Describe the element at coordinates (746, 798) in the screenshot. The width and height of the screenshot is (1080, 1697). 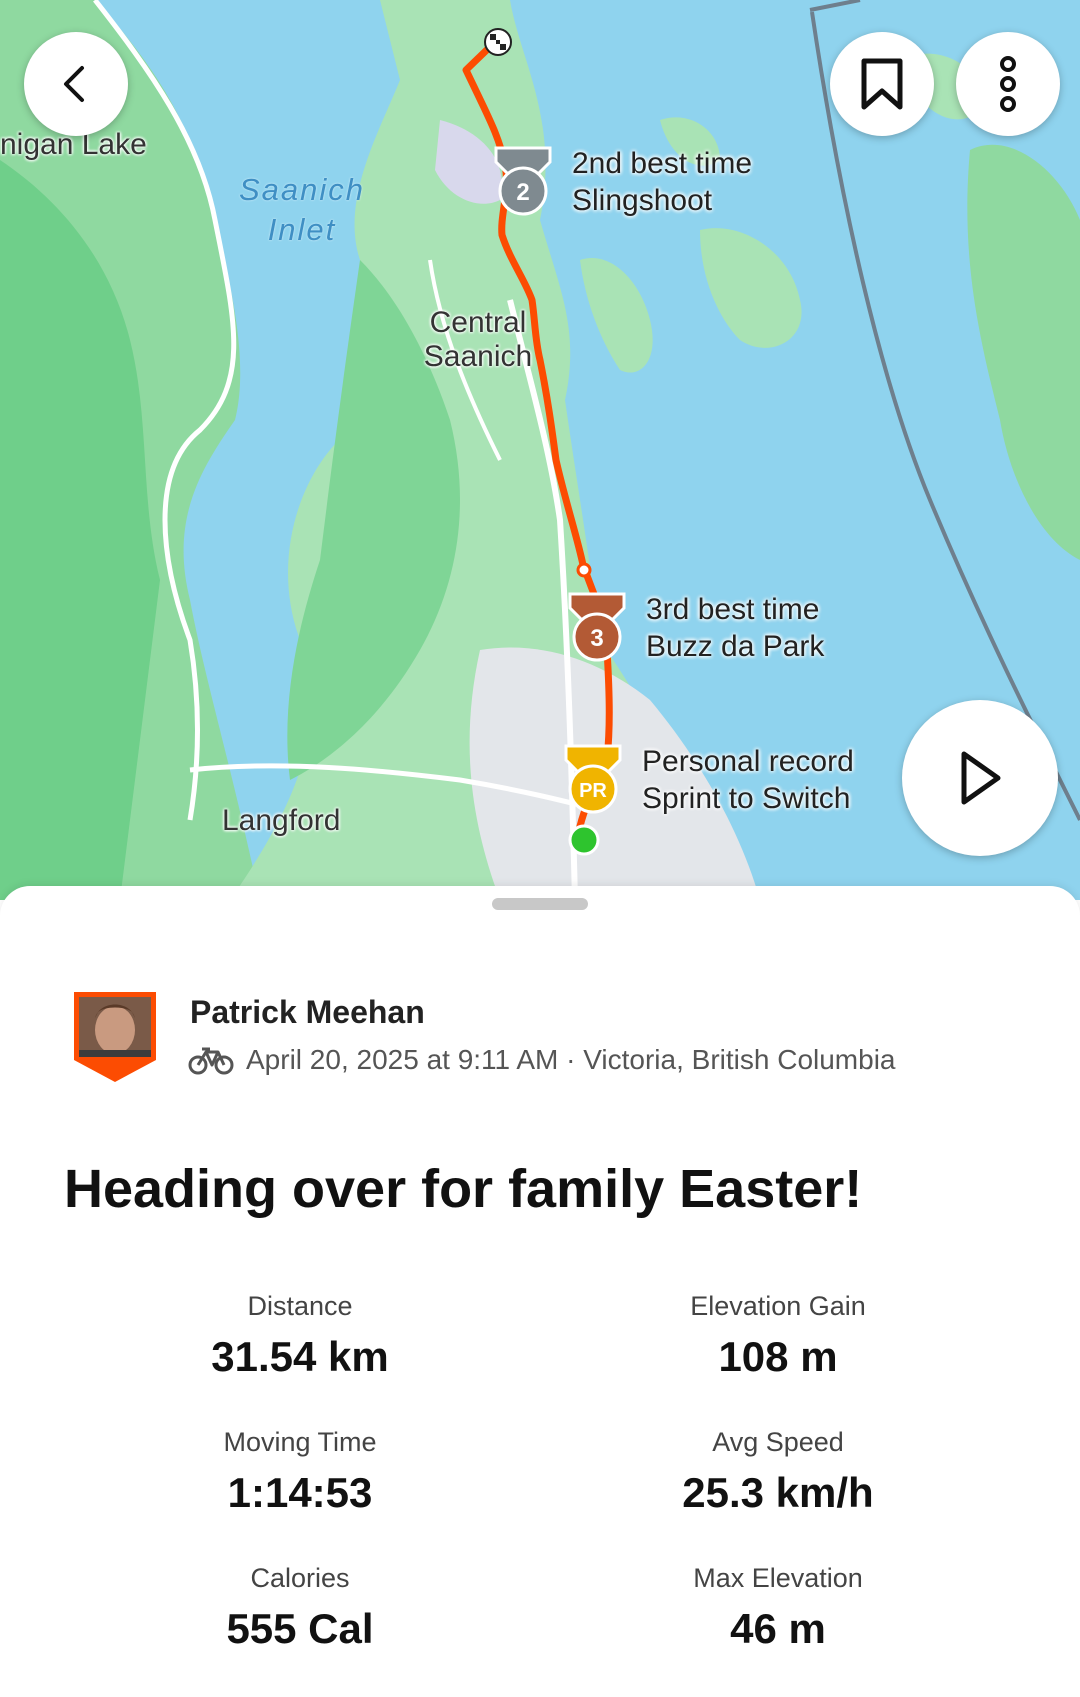
I see `segment-name: Sprint to Switch` at that location.